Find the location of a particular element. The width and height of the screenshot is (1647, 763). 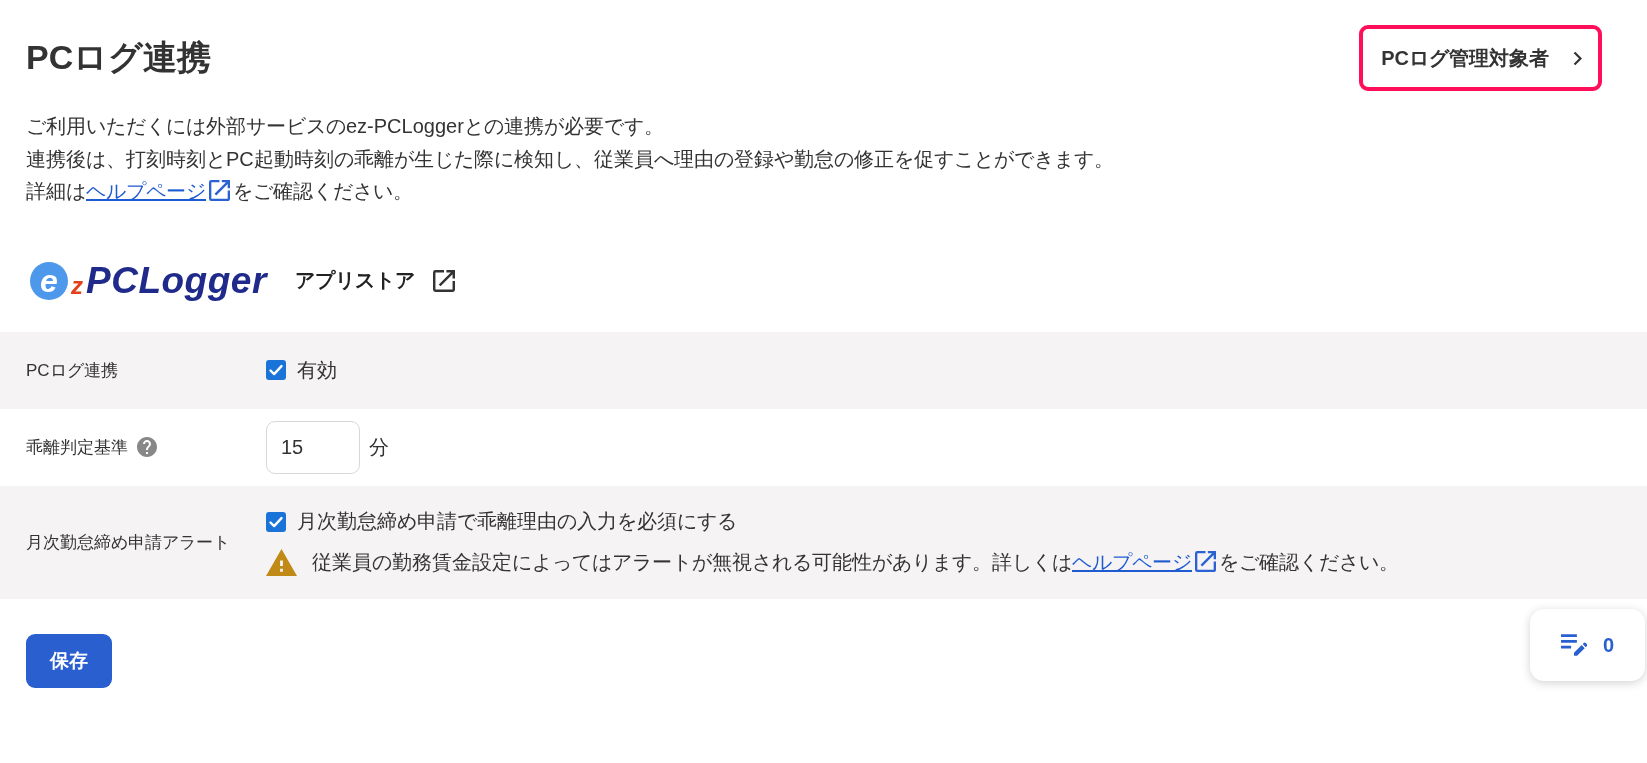

unit-label: 分 is located at coordinates (379, 447).